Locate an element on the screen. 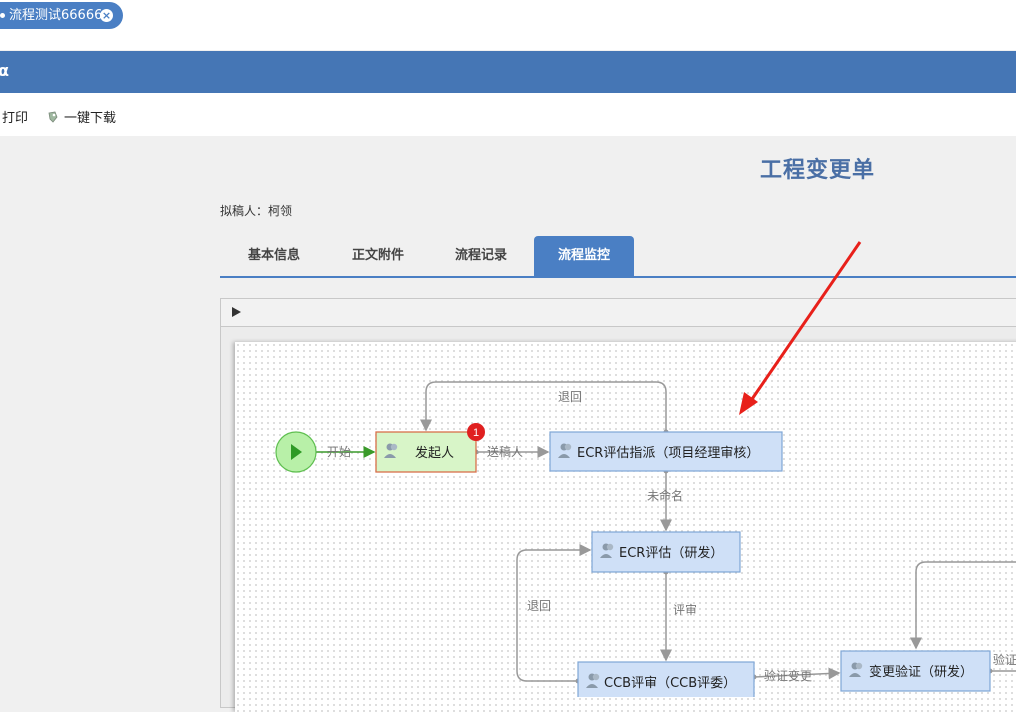 The height and width of the screenshot is (712, 1016). notification-badge: 1 is located at coordinates (476, 432).